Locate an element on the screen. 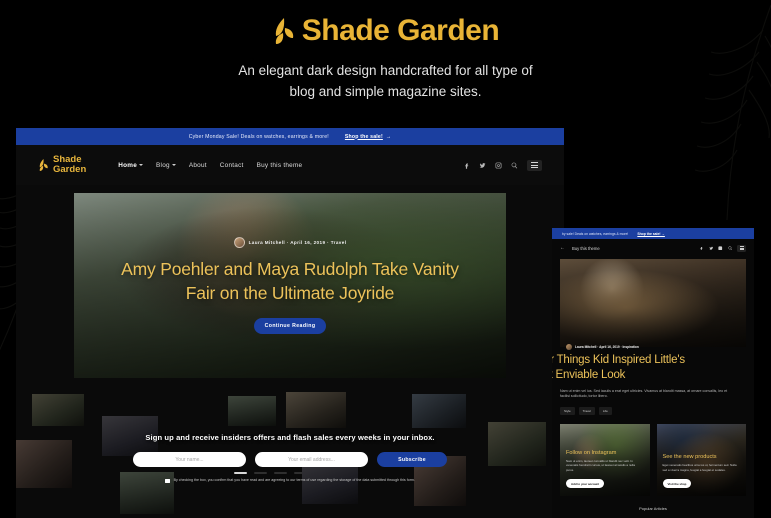 Image resolution: width=771 pixels, height=518 pixels. announcement-cta-link: Shop the sale! → is located at coordinates (368, 137).